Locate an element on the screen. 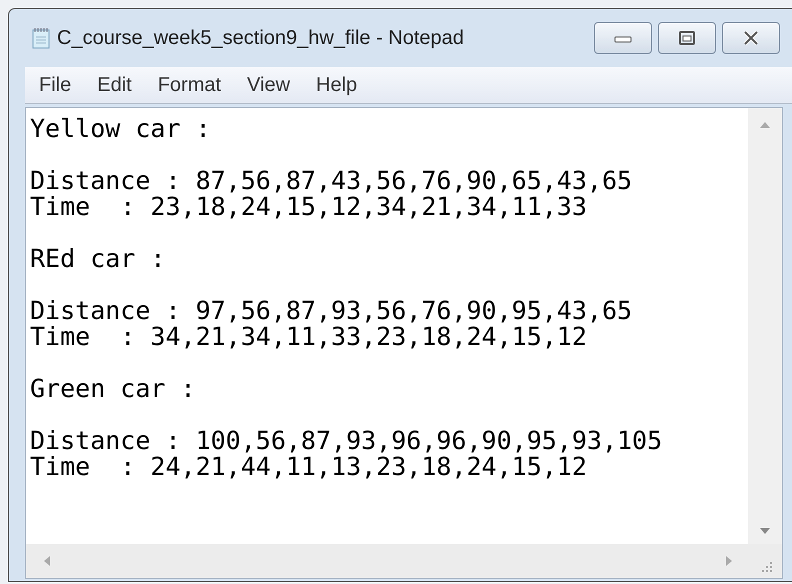 The height and width of the screenshot is (584, 792). text-line: Green car : is located at coordinates (113, 389).